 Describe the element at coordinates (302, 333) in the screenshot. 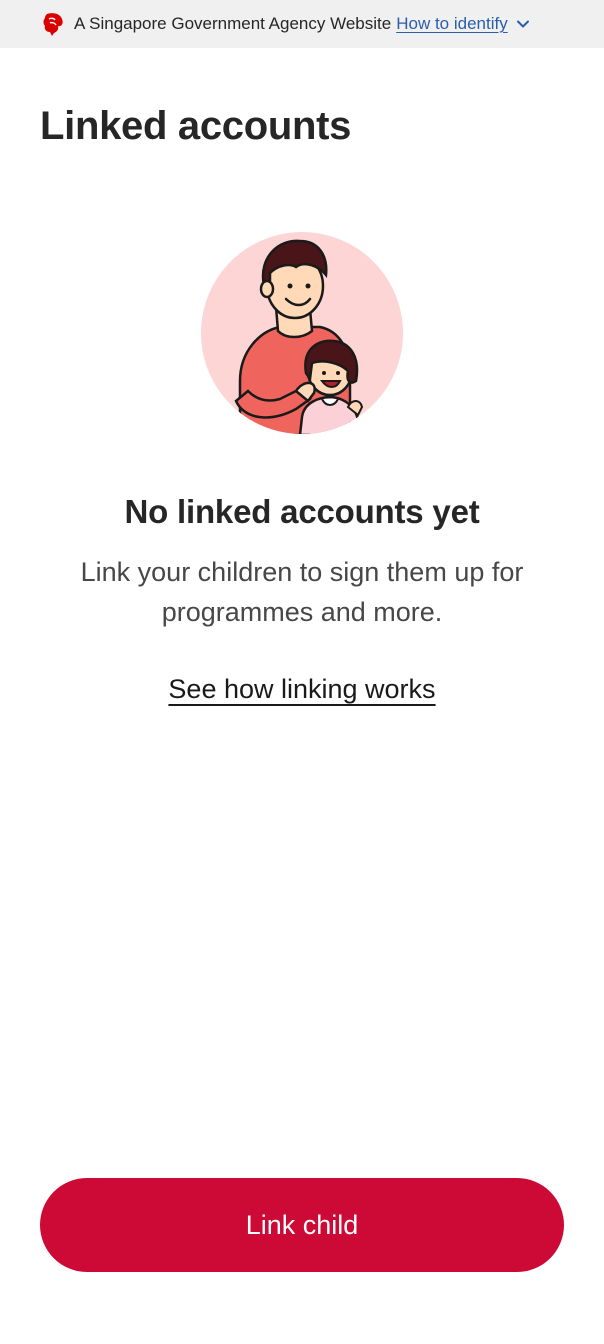

I see `parent-and-child-illustration` at that location.